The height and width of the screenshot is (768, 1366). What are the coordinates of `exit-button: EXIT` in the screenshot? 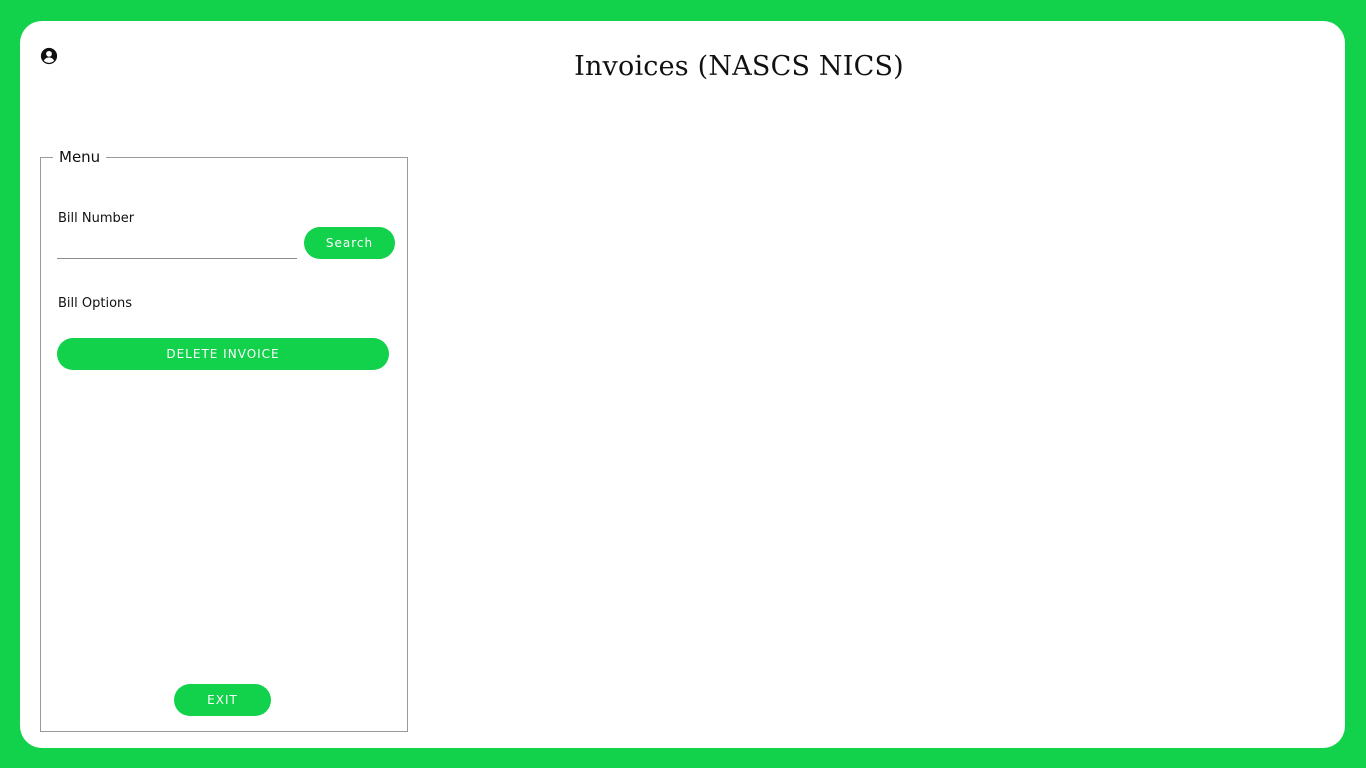 It's located at (222, 700).